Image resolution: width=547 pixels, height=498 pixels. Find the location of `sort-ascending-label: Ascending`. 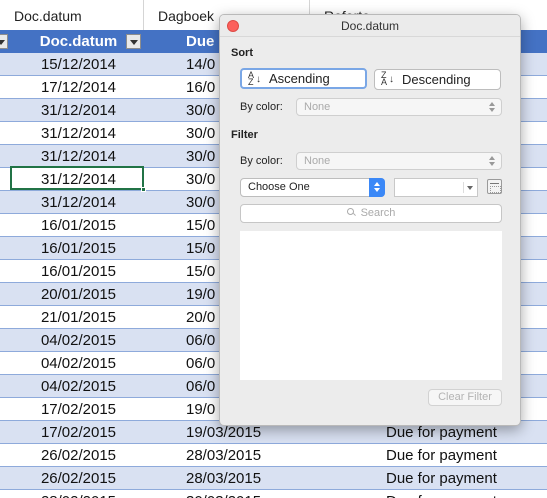

sort-ascending-label: Ascending is located at coordinates (299, 78).